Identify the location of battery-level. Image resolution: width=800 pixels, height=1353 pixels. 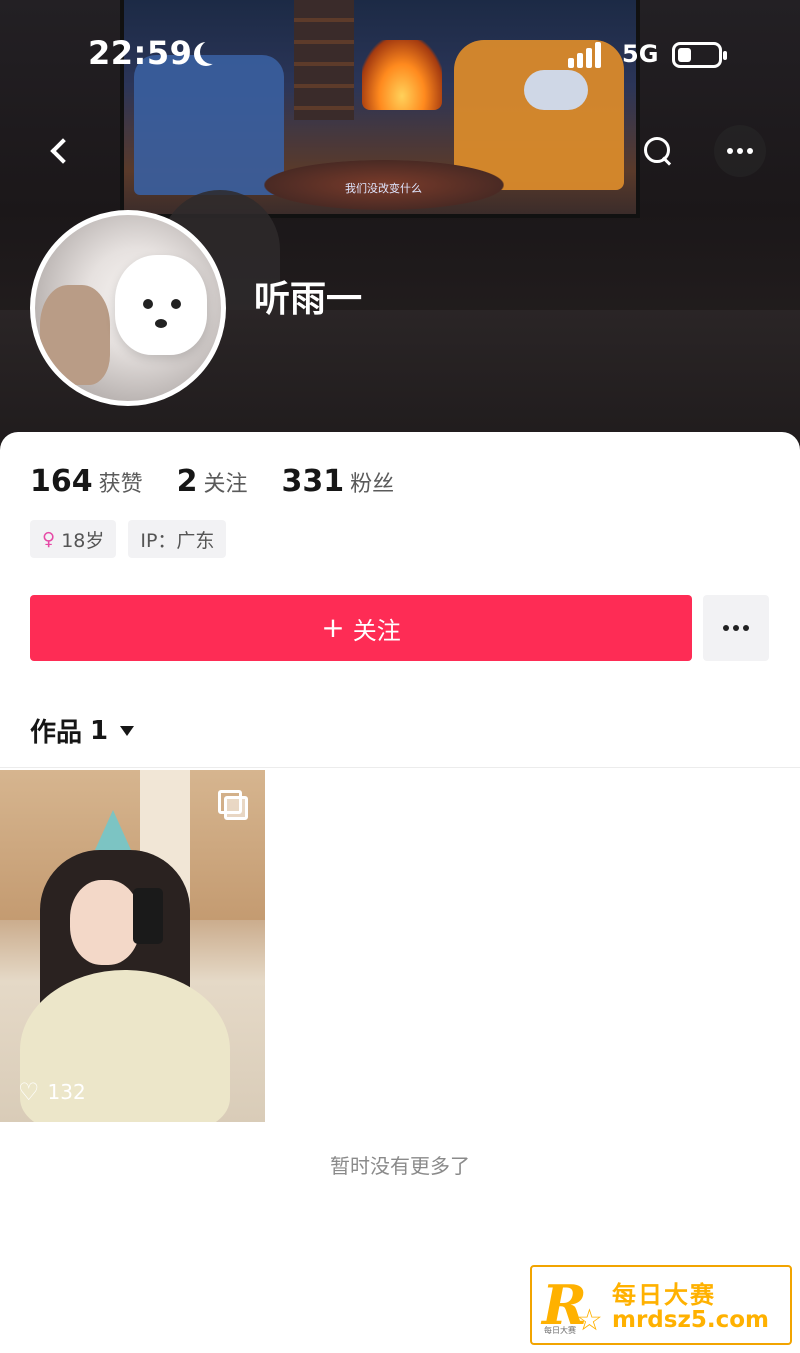
(684, 55).